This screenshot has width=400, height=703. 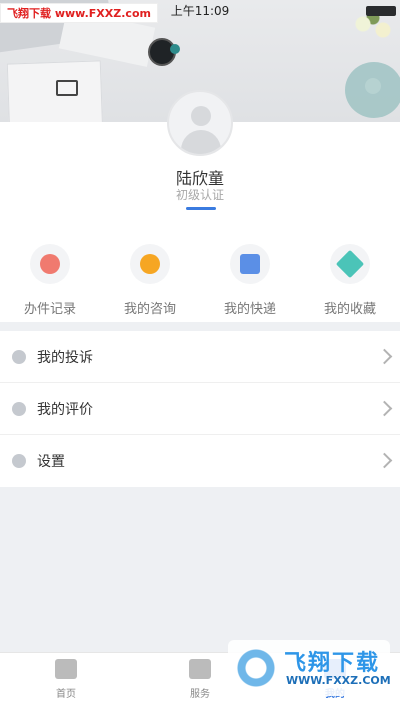 I want to click on tab-label: 首页, so click(x=66, y=694).